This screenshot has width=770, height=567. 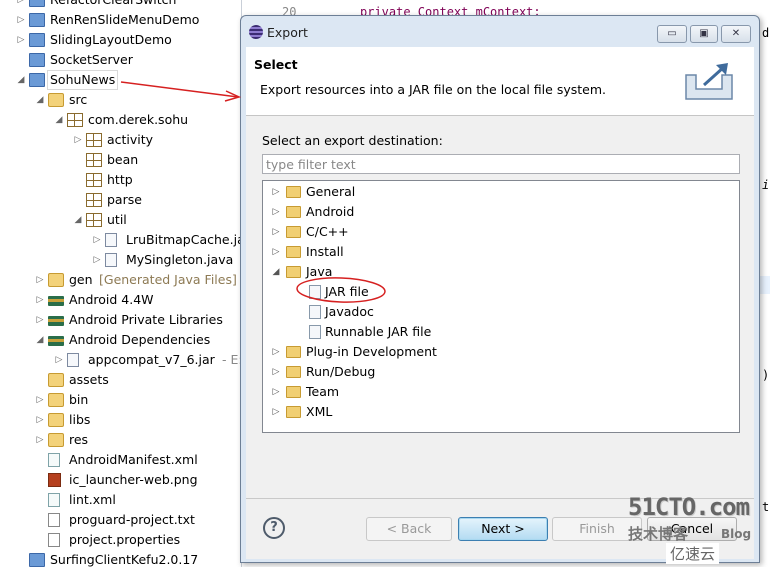 What do you see at coordinates (80, 419) in the screenshot?
I see `tree-item-label: libs` at bounding box center [80, 419].